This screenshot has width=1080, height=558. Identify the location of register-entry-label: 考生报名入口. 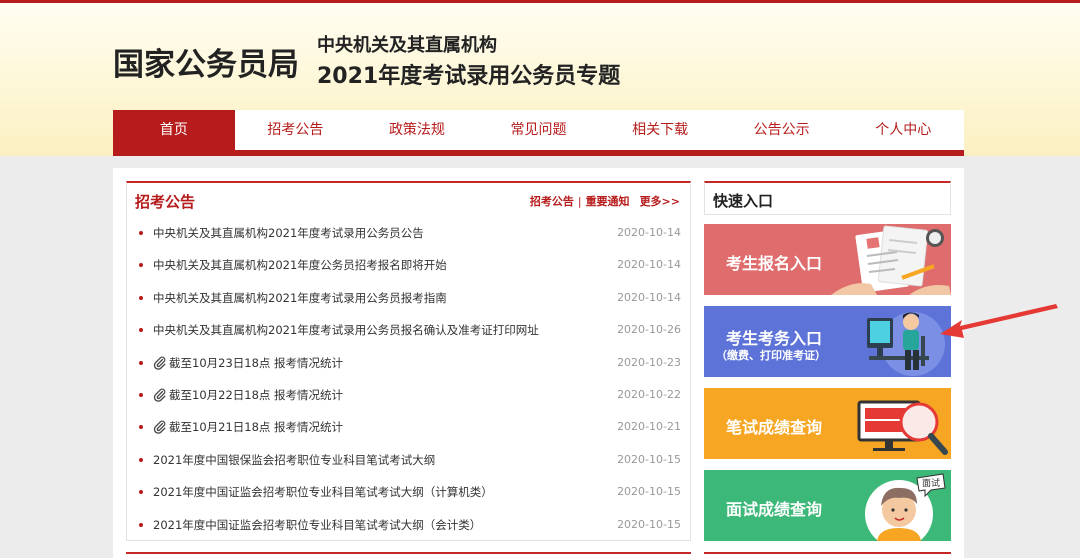
(774, 263).